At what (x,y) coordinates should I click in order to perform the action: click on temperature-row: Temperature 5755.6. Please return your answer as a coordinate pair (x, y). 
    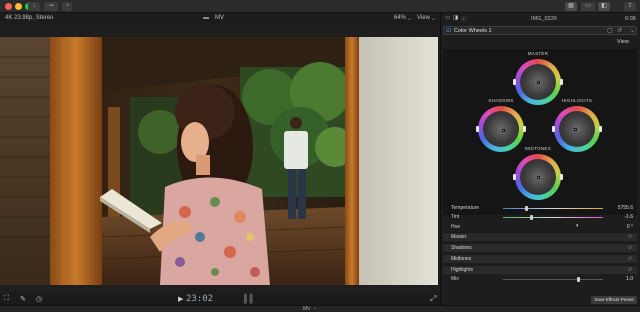
    Looking at the image, I should click on (540, 208).